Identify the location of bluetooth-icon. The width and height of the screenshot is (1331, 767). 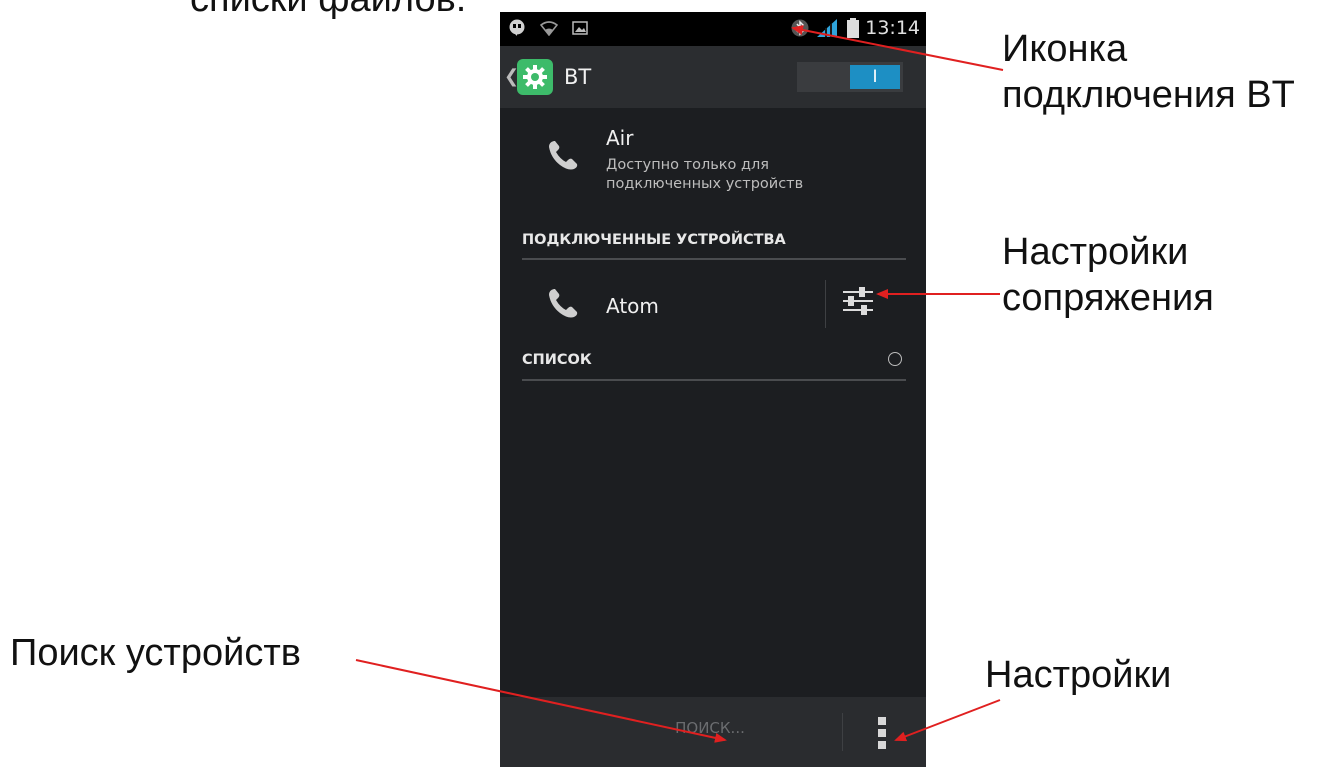
(800, 28).